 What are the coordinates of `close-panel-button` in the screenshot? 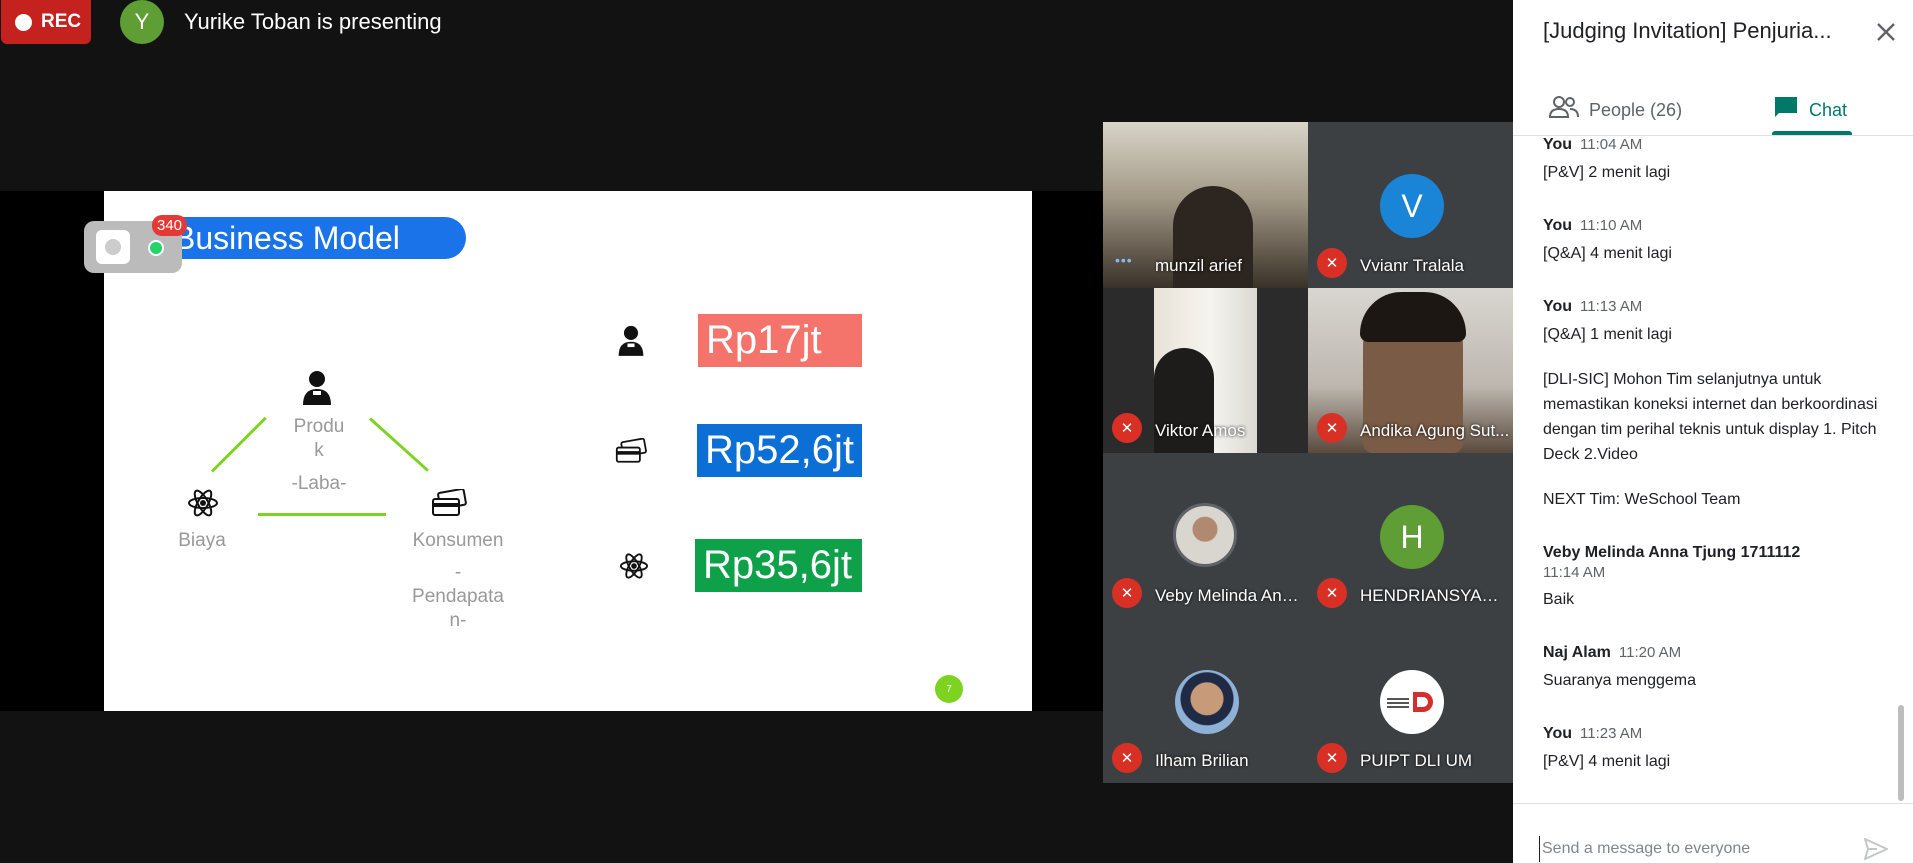 It's located at (1886, 32).